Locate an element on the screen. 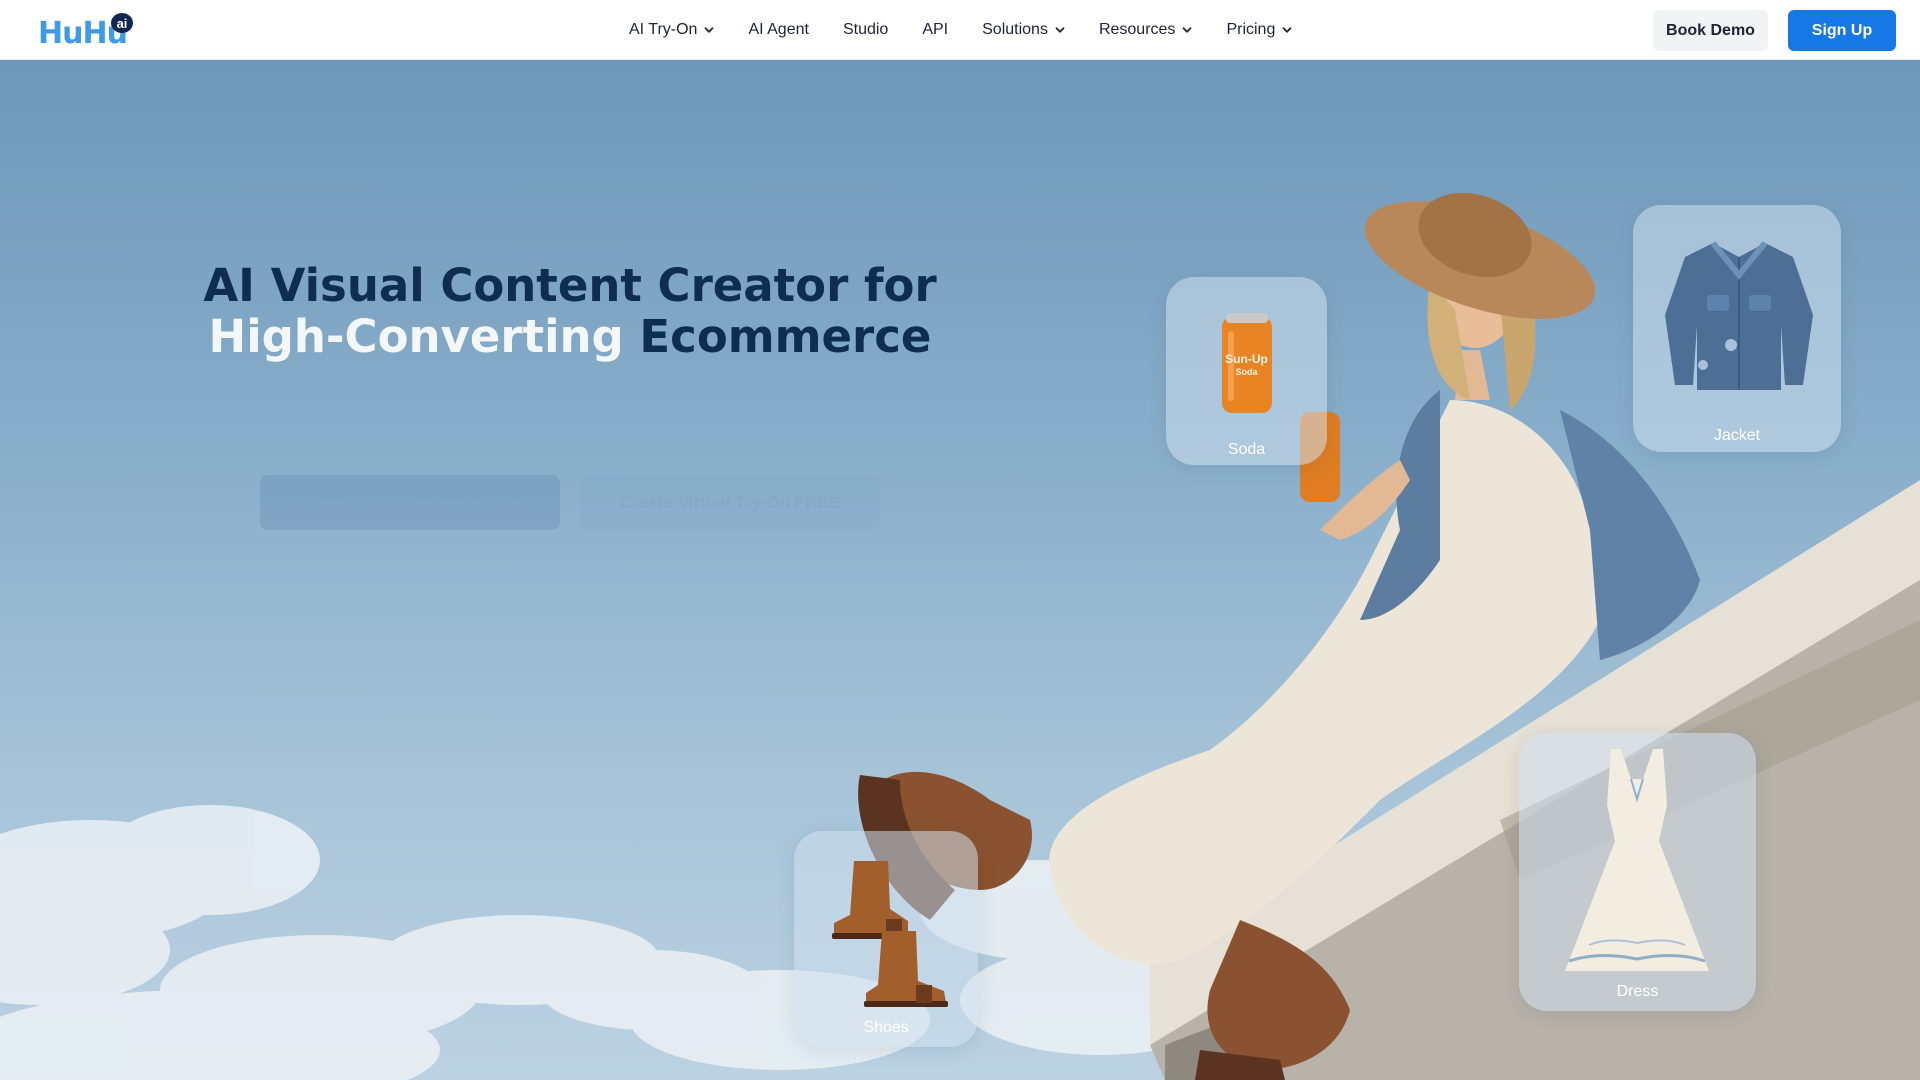 Image resolution: width=1920 pixels, height=1080 pixels. card-label-shoes: Shoes is located at coordinates (886, 1027).